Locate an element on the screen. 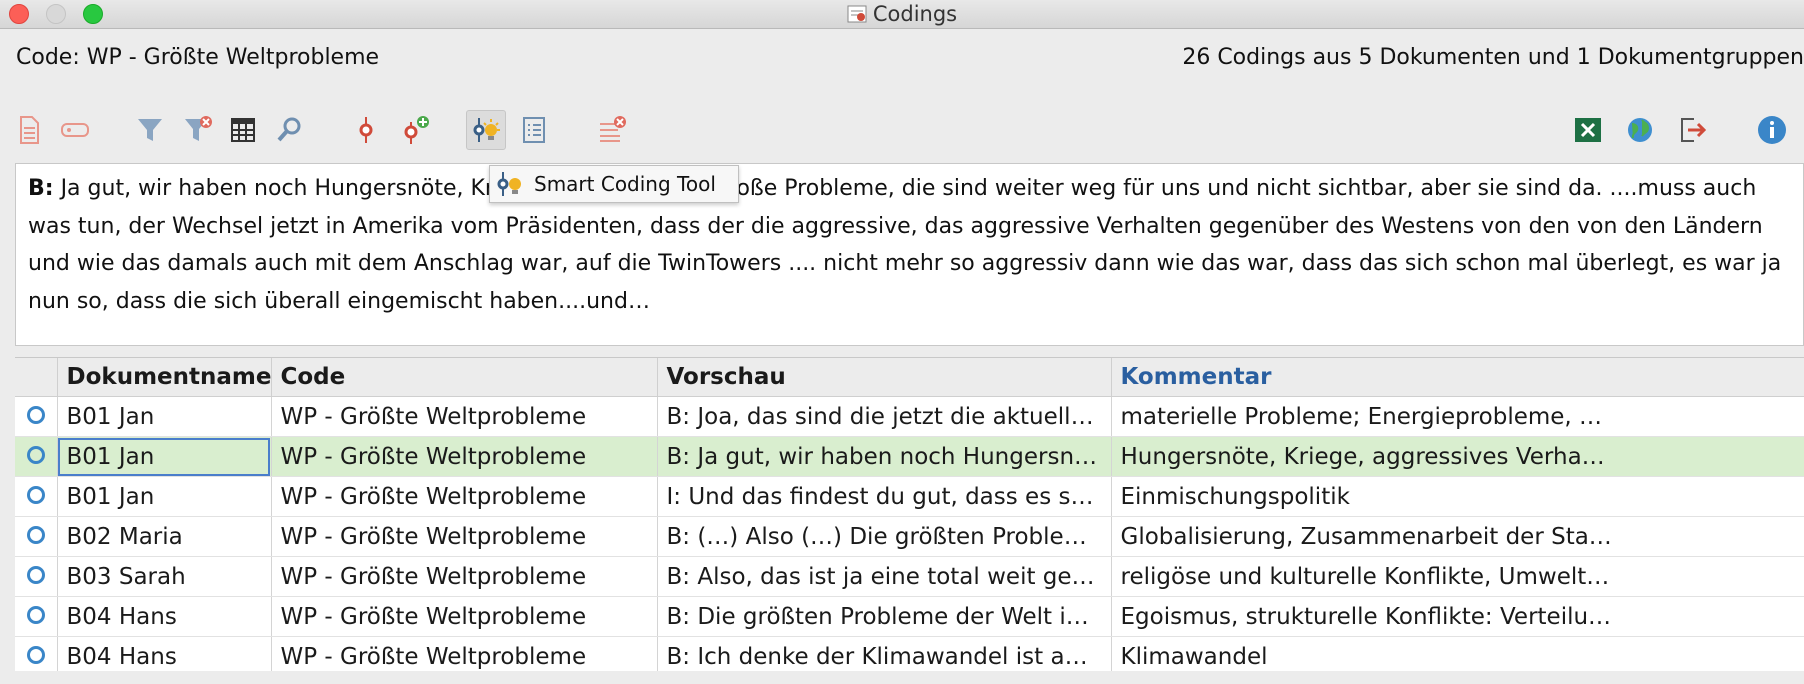  document-button is located at coordinates (29, 130).